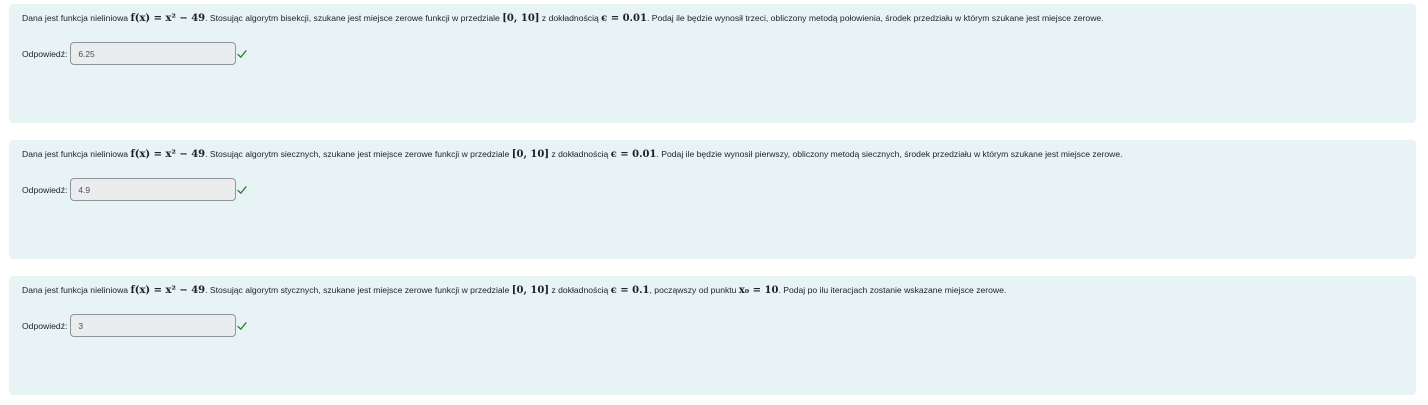  I want to click on answer-value: 4.9, so click(84, 189).